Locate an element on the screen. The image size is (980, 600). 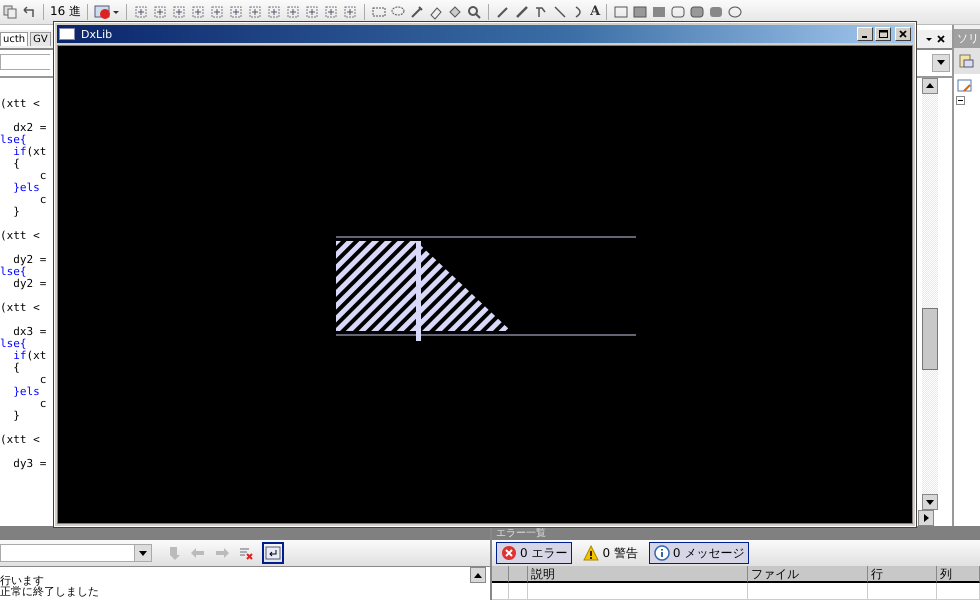
document-tab: ucth is located at coordinates (14, 39).